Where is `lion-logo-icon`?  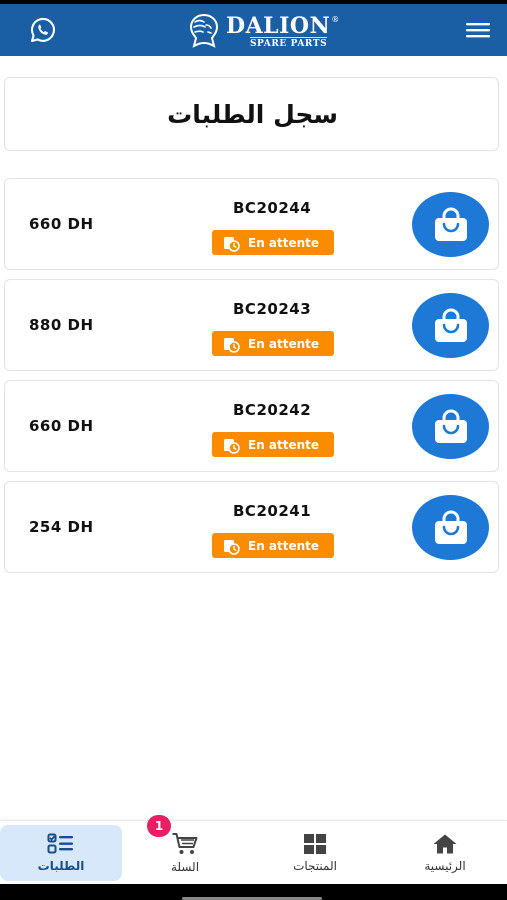
lion-logo-icon is located at coordinates (204, 30).